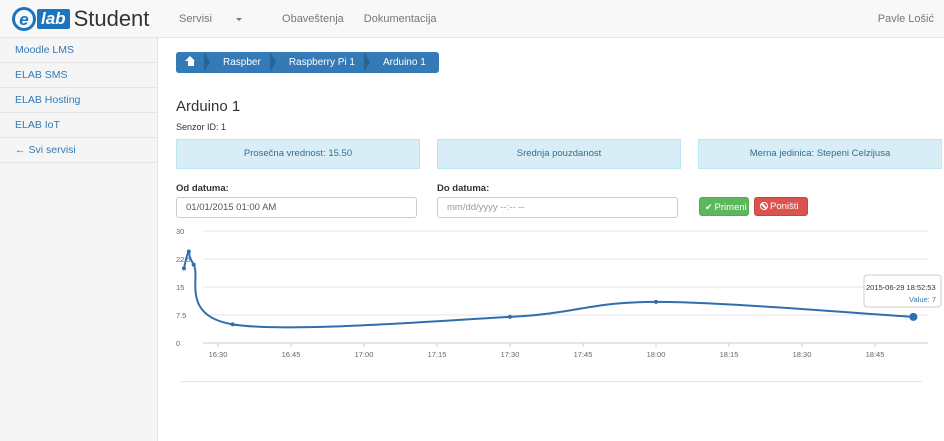  What do you see at coordinates (111, 18) in the screenshot?
I see `brand-text: Student` at bounding box center [111, 18].